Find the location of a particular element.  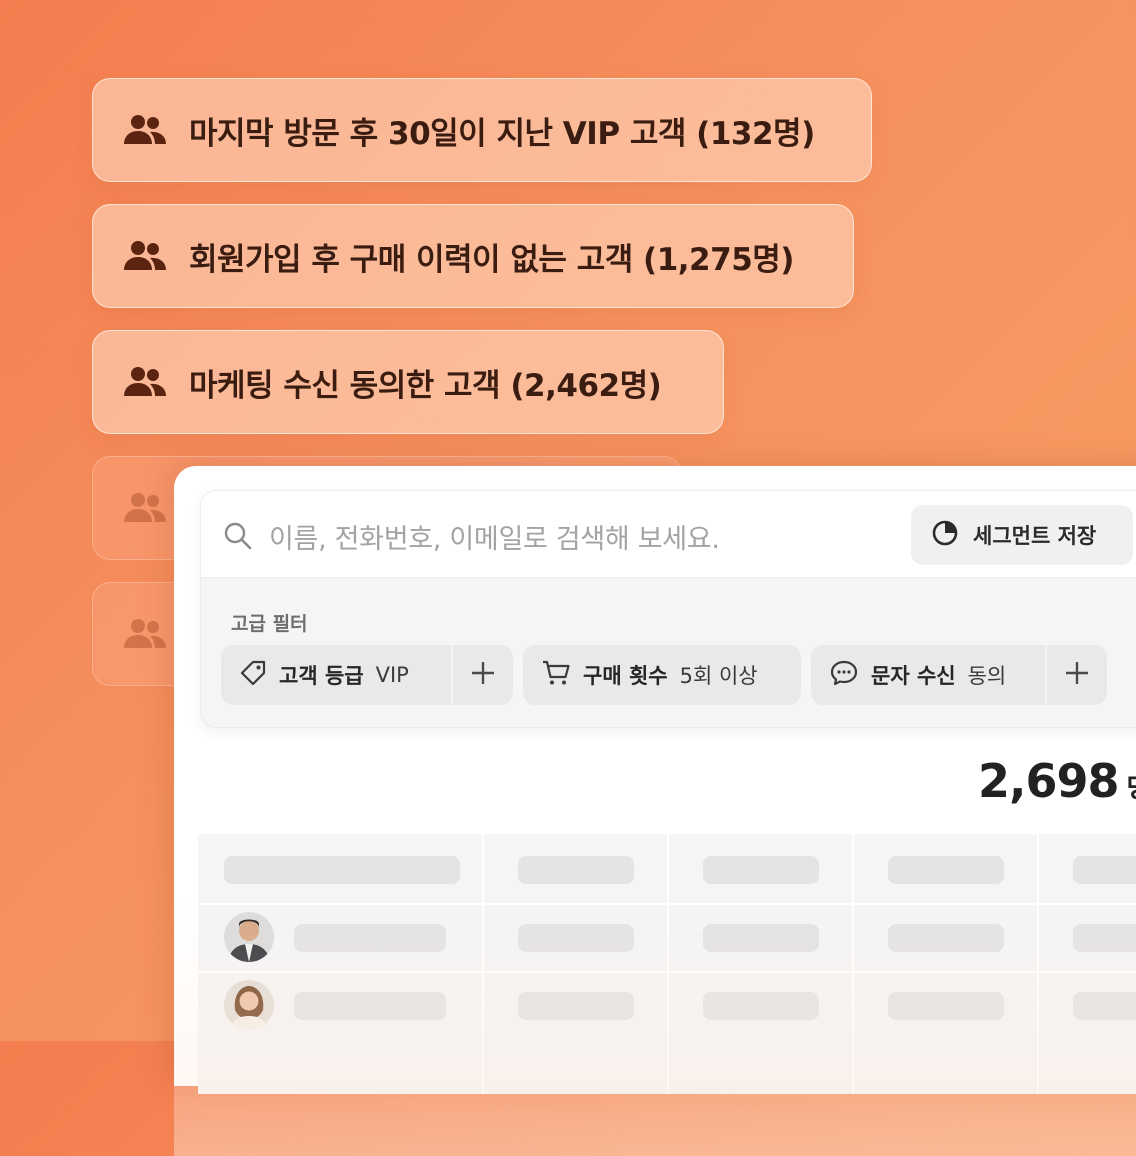

tag-icon is located at coordinates (253, 675).